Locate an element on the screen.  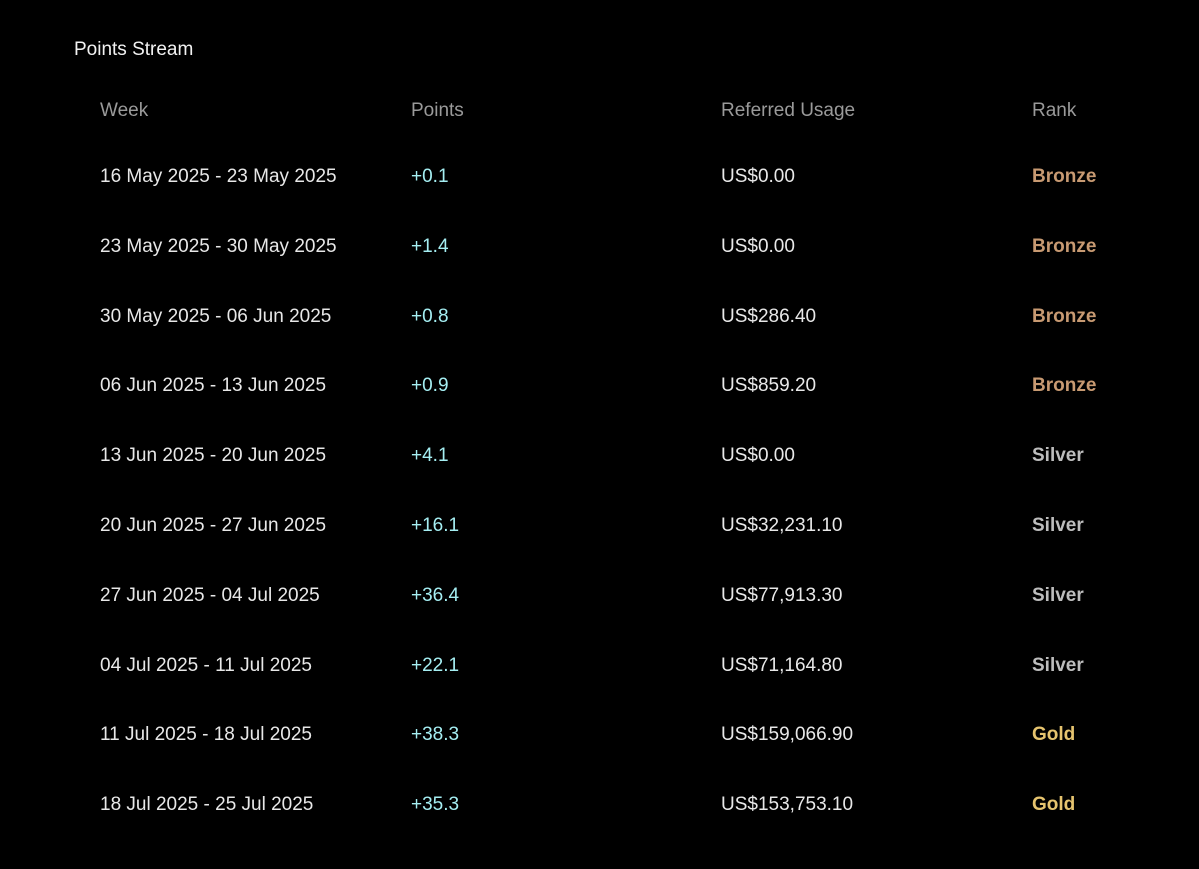
referred-usage-cell: US$153,753.10 is located at coordinates (787, 805).